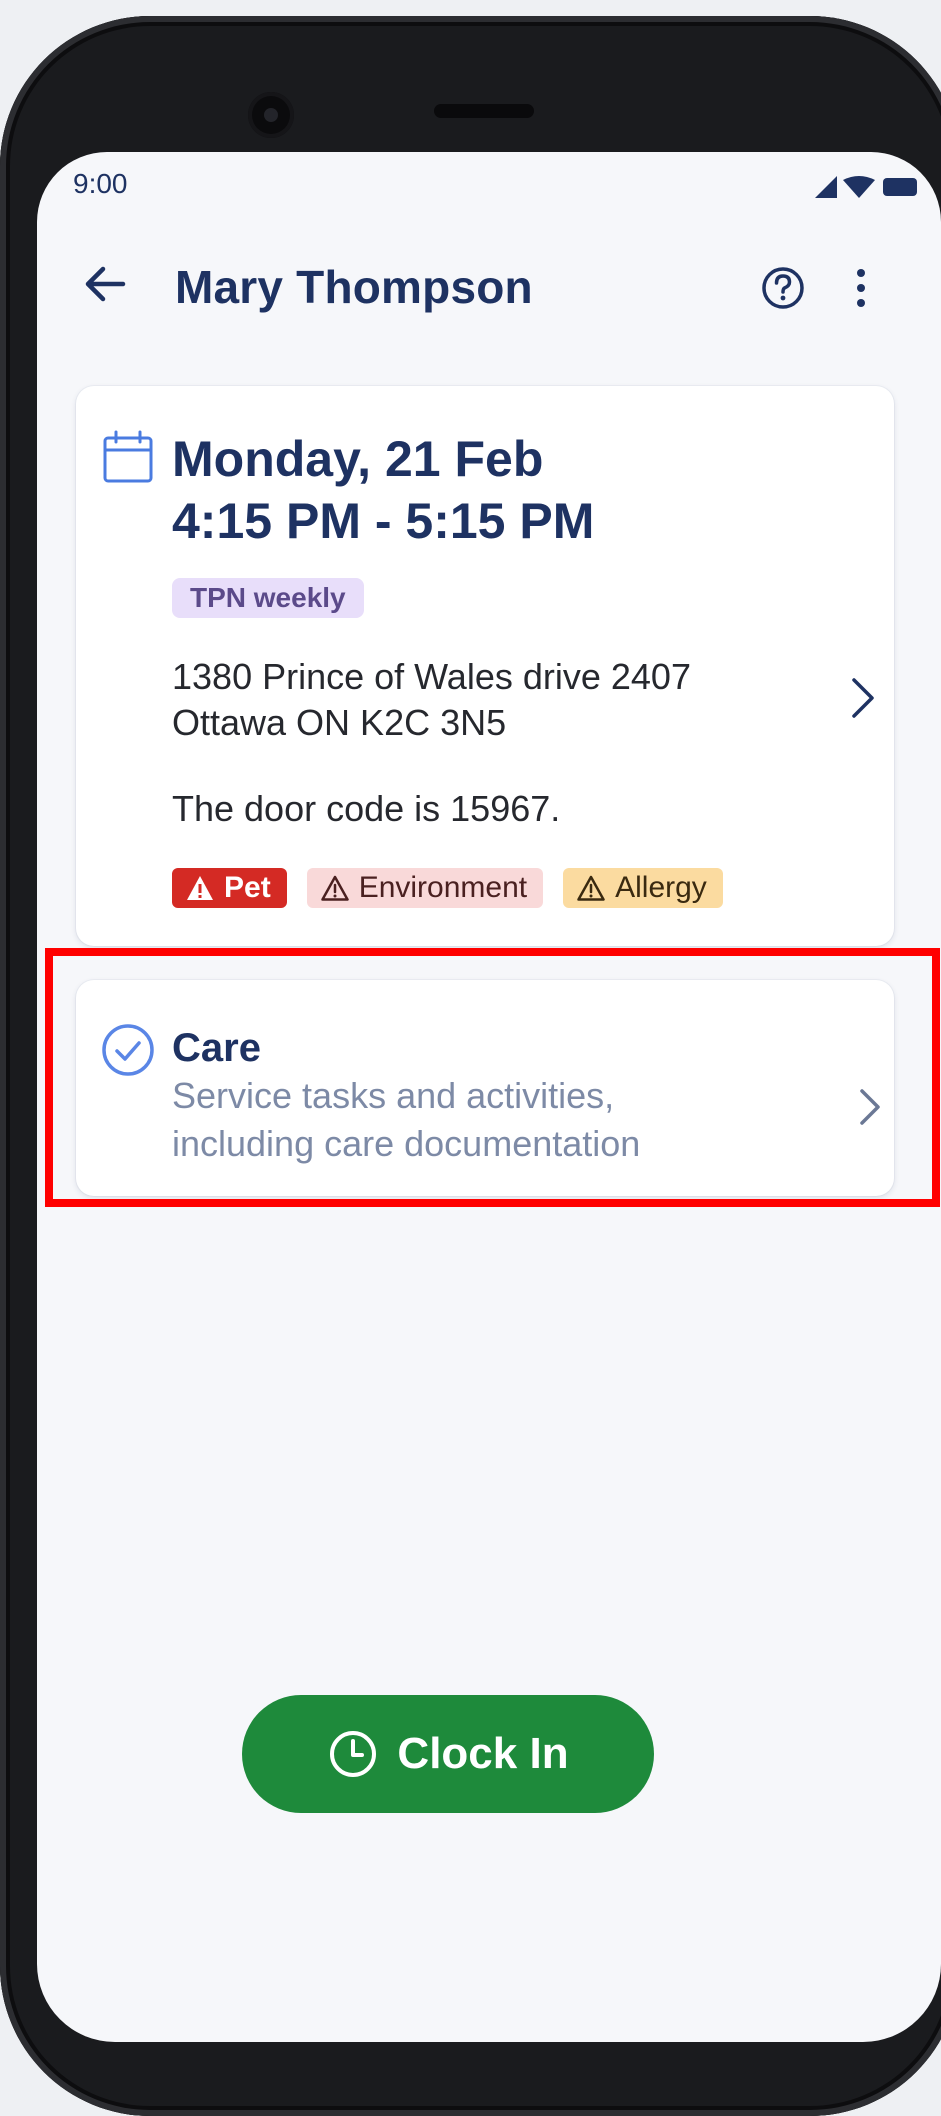  I want to click on status-bar: 9:00, so click(489, 182).